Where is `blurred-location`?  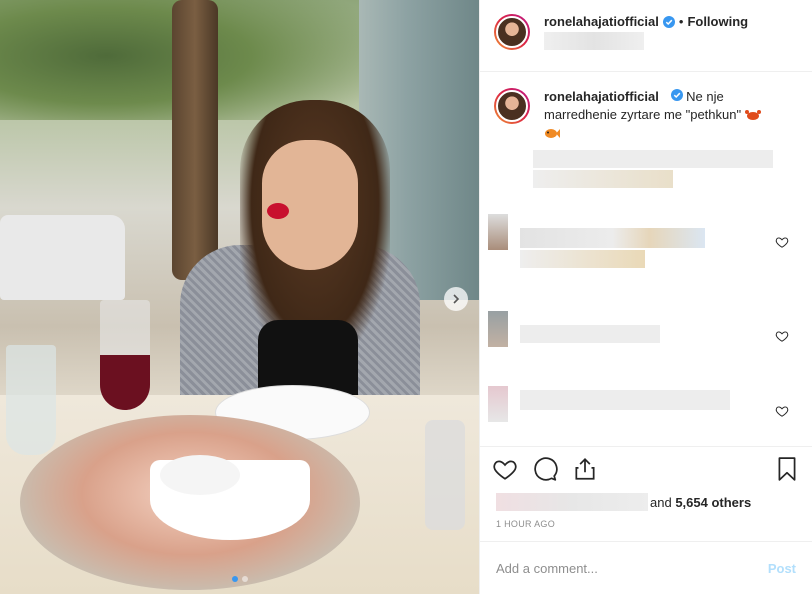 blurred-location is located at coordinates (594, 41).